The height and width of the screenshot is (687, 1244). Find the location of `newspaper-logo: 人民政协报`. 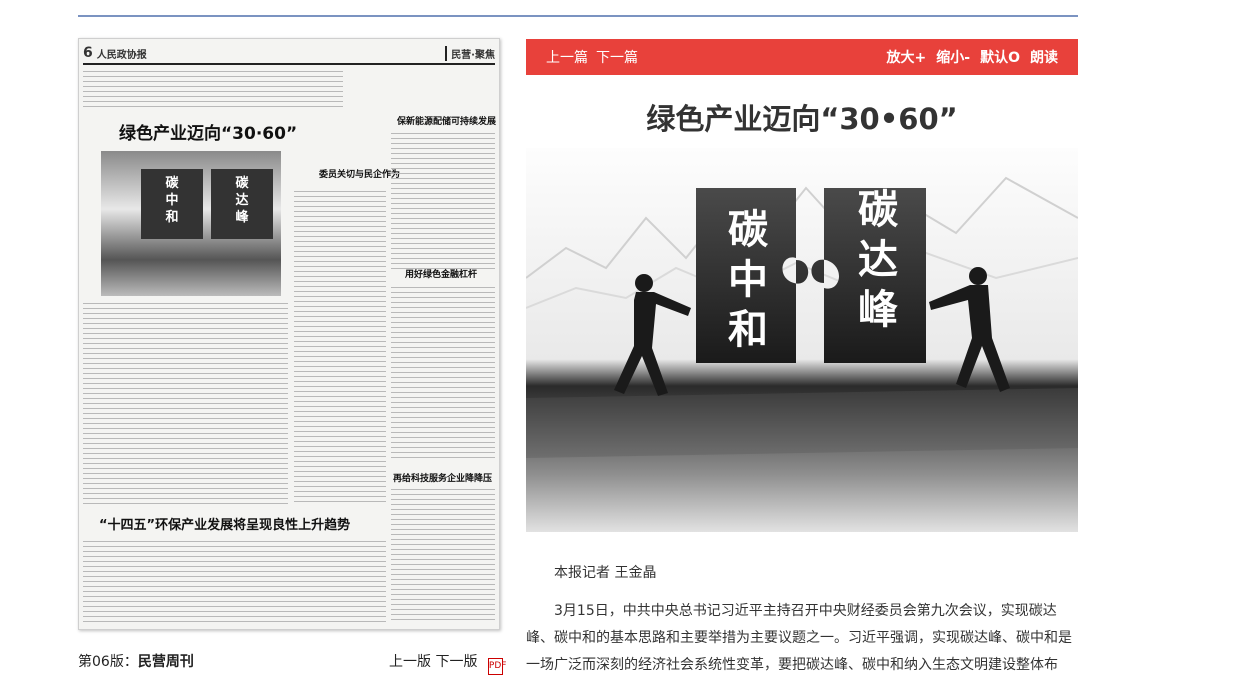

newspaper-logo: 人民政协报 is located at coordinates (121, 55).